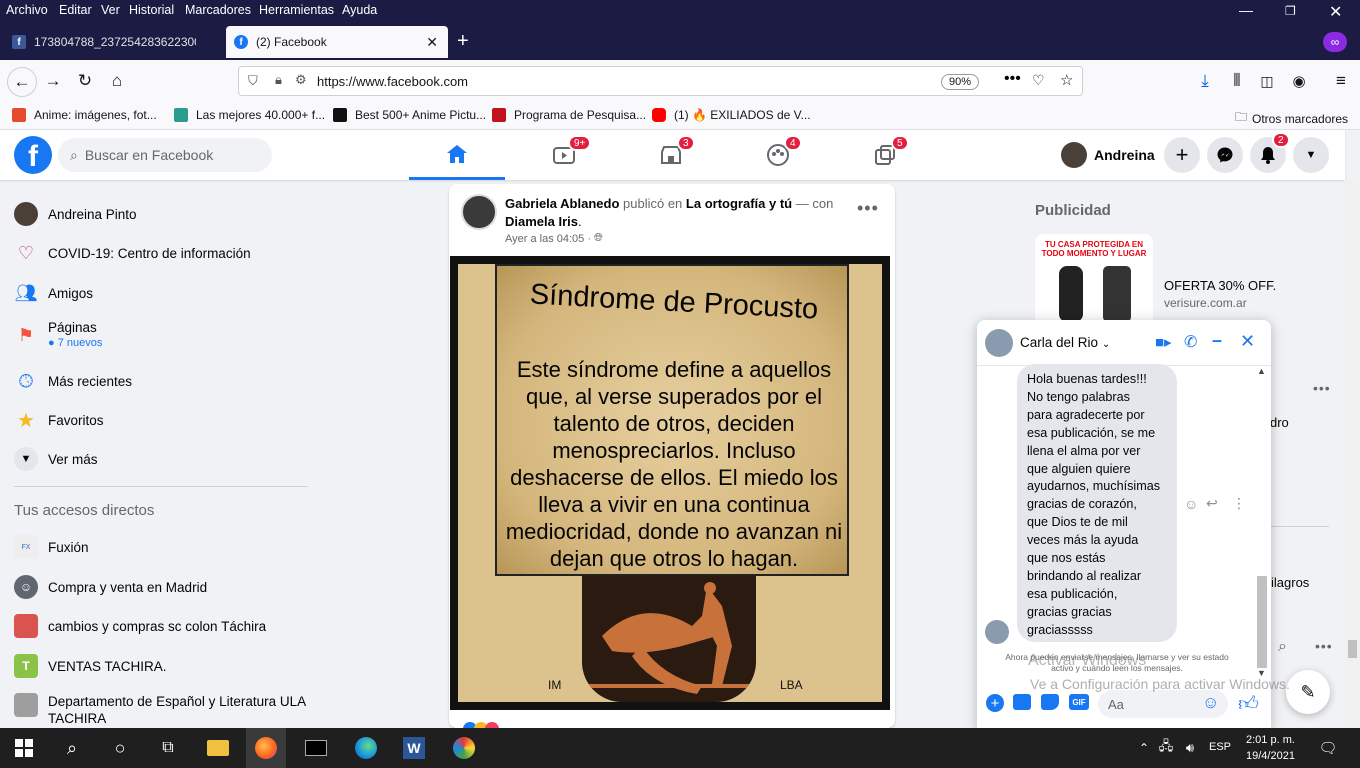 The image size is (1360, 768). Describe the element at coordinates (1163, 704) in the screenshot. I see `message-input: Aa ☺` at that location.